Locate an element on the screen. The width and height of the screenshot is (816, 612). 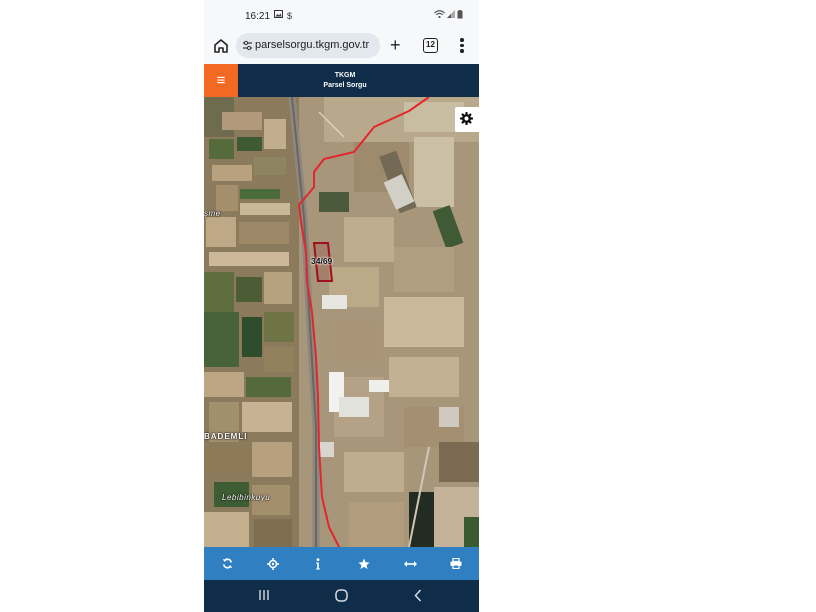
locate-icon is located at coordinates (273, 563).